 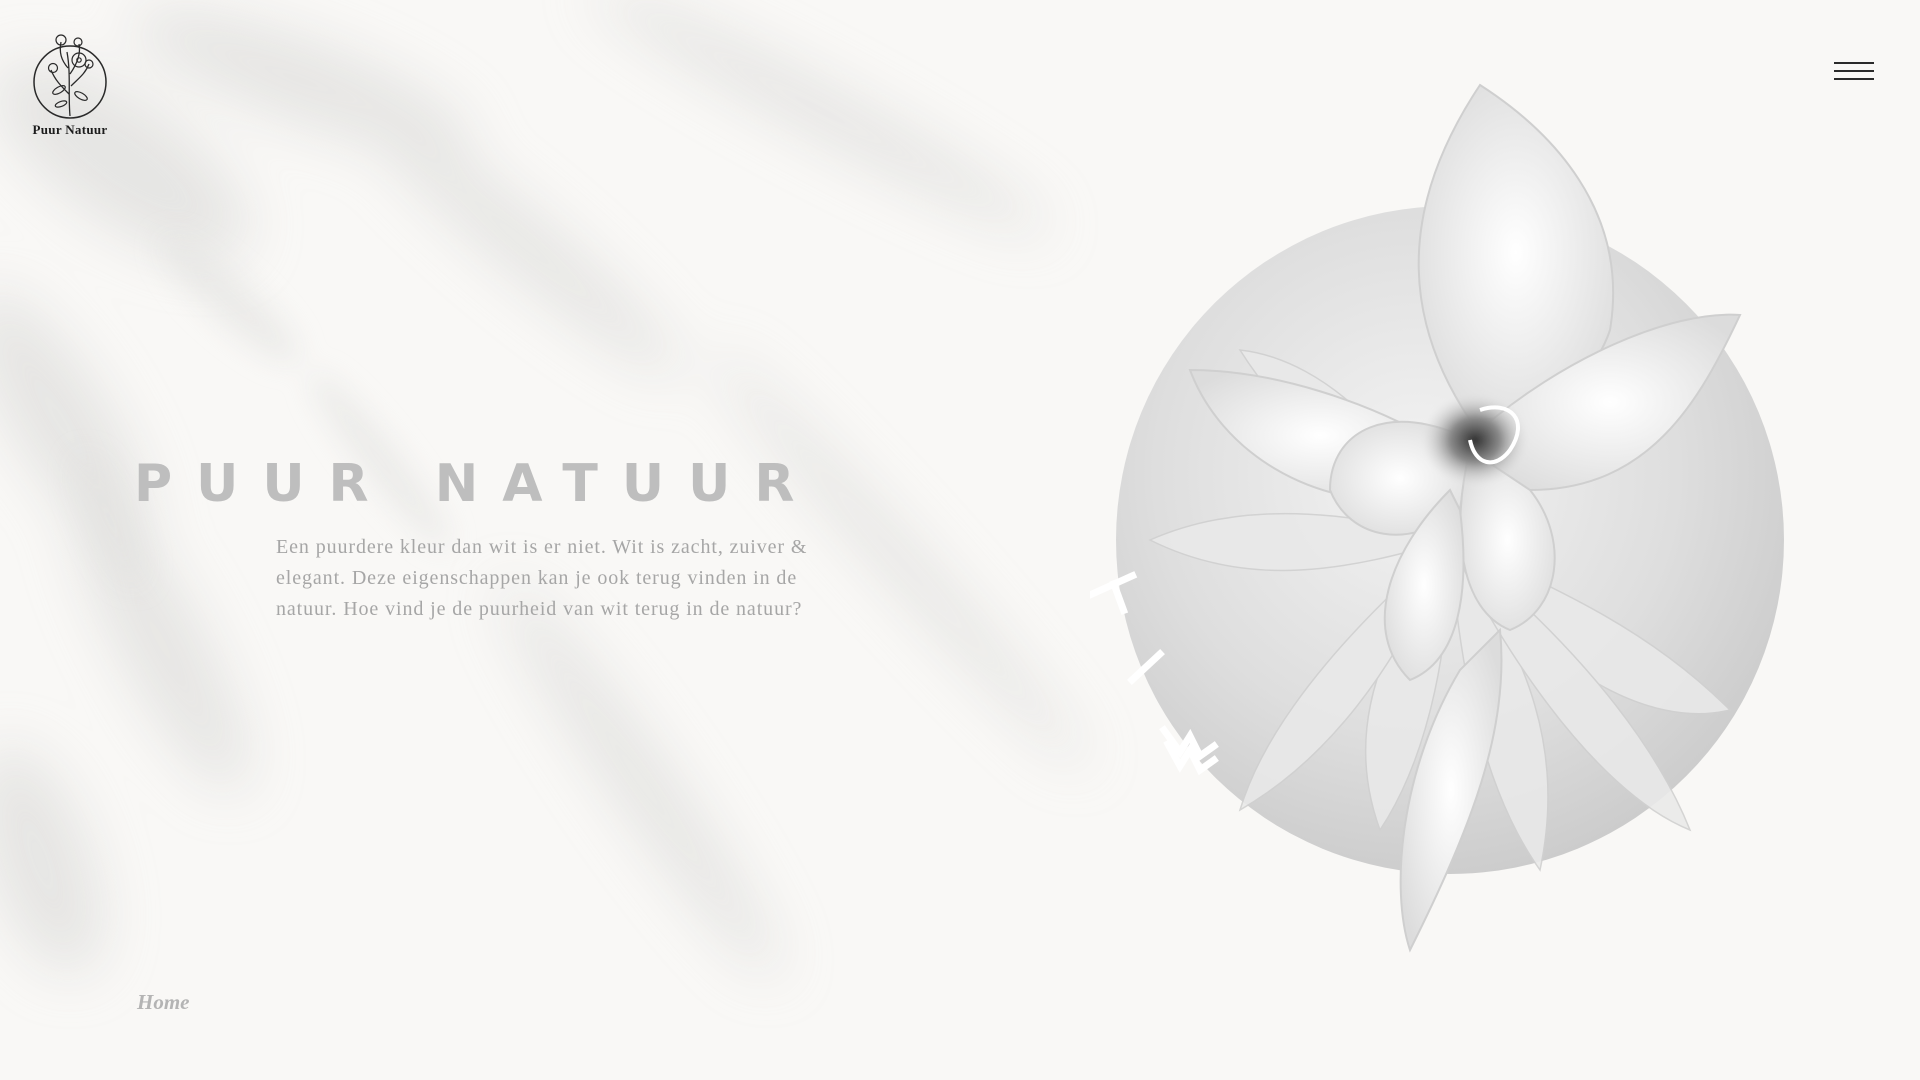 I want to click on menu-line-bottom, so click(x=1854, y=79).